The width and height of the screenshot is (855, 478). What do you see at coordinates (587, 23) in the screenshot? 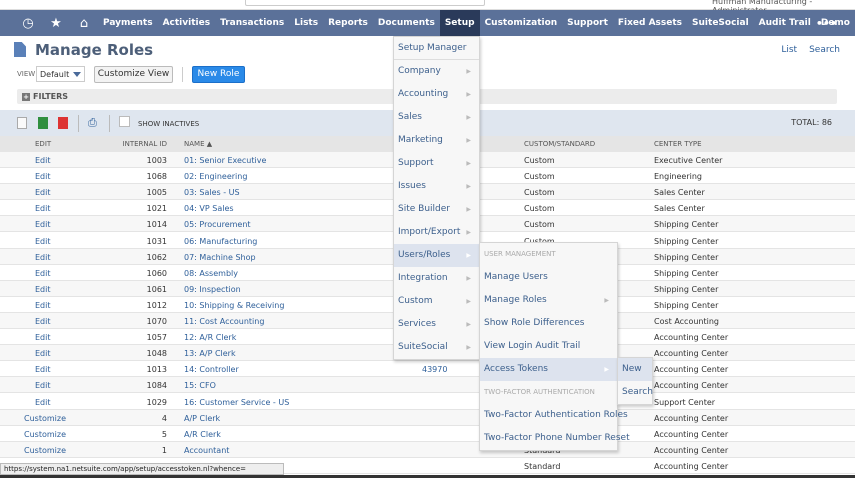
I see `nav-support: Support` at bounding box center [587, 23].